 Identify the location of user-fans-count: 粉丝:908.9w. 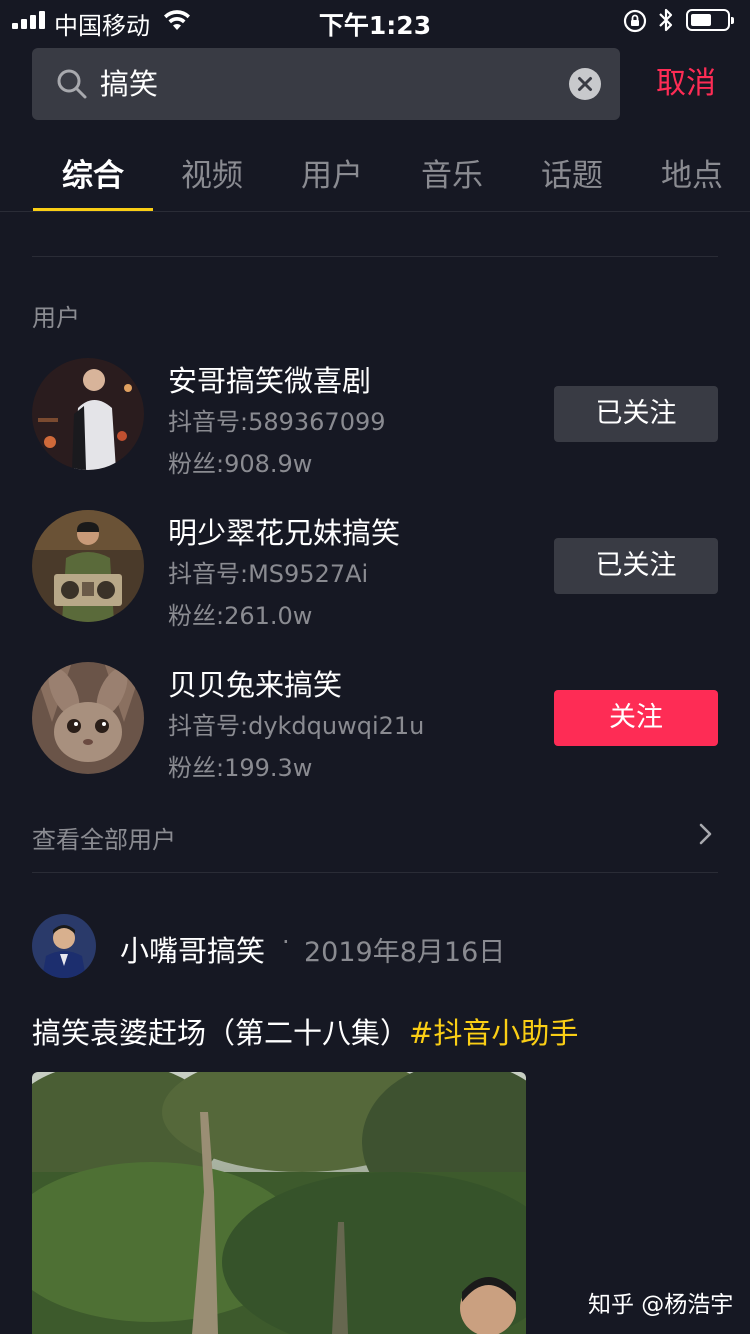
(240, 464).